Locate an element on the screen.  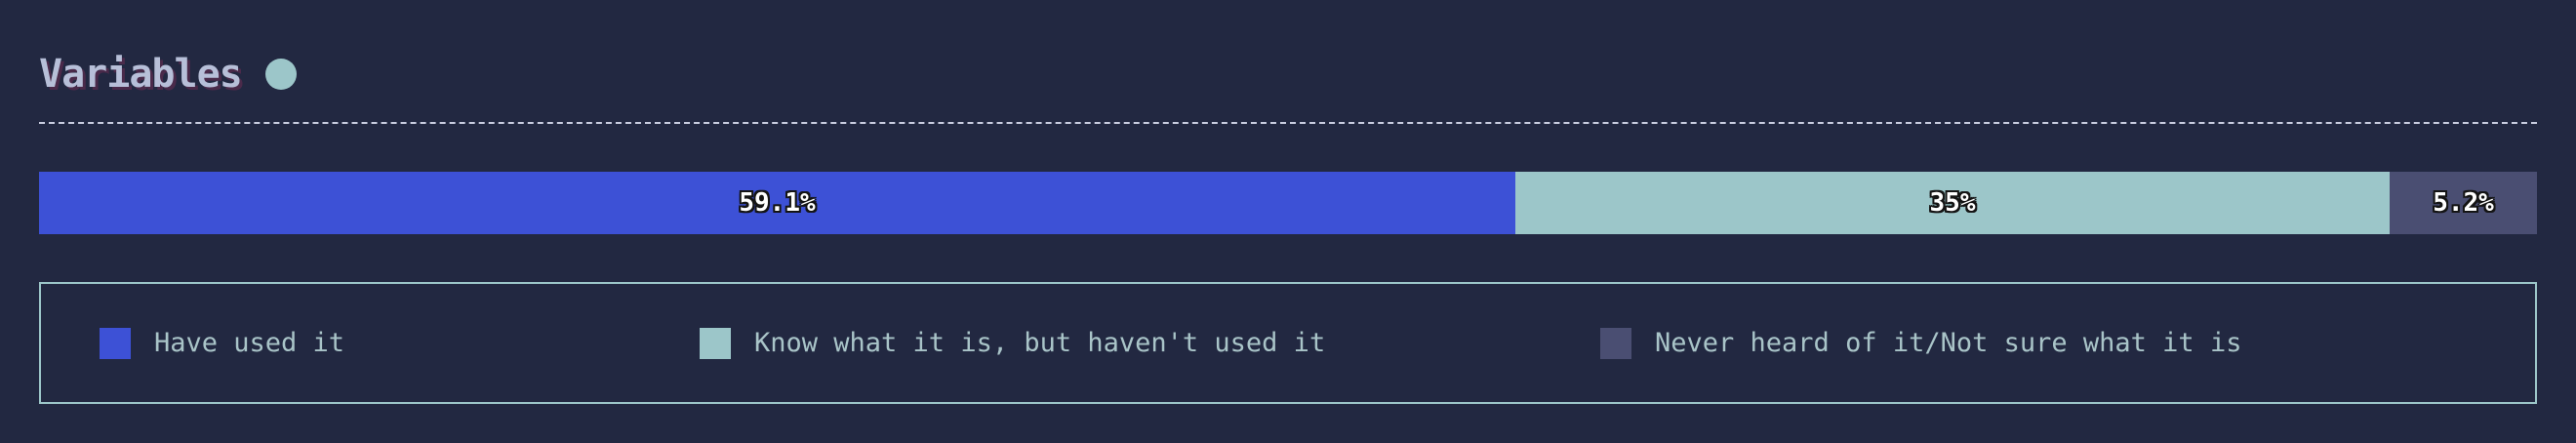
status-dot-icon is located at coordinates (280, 74).